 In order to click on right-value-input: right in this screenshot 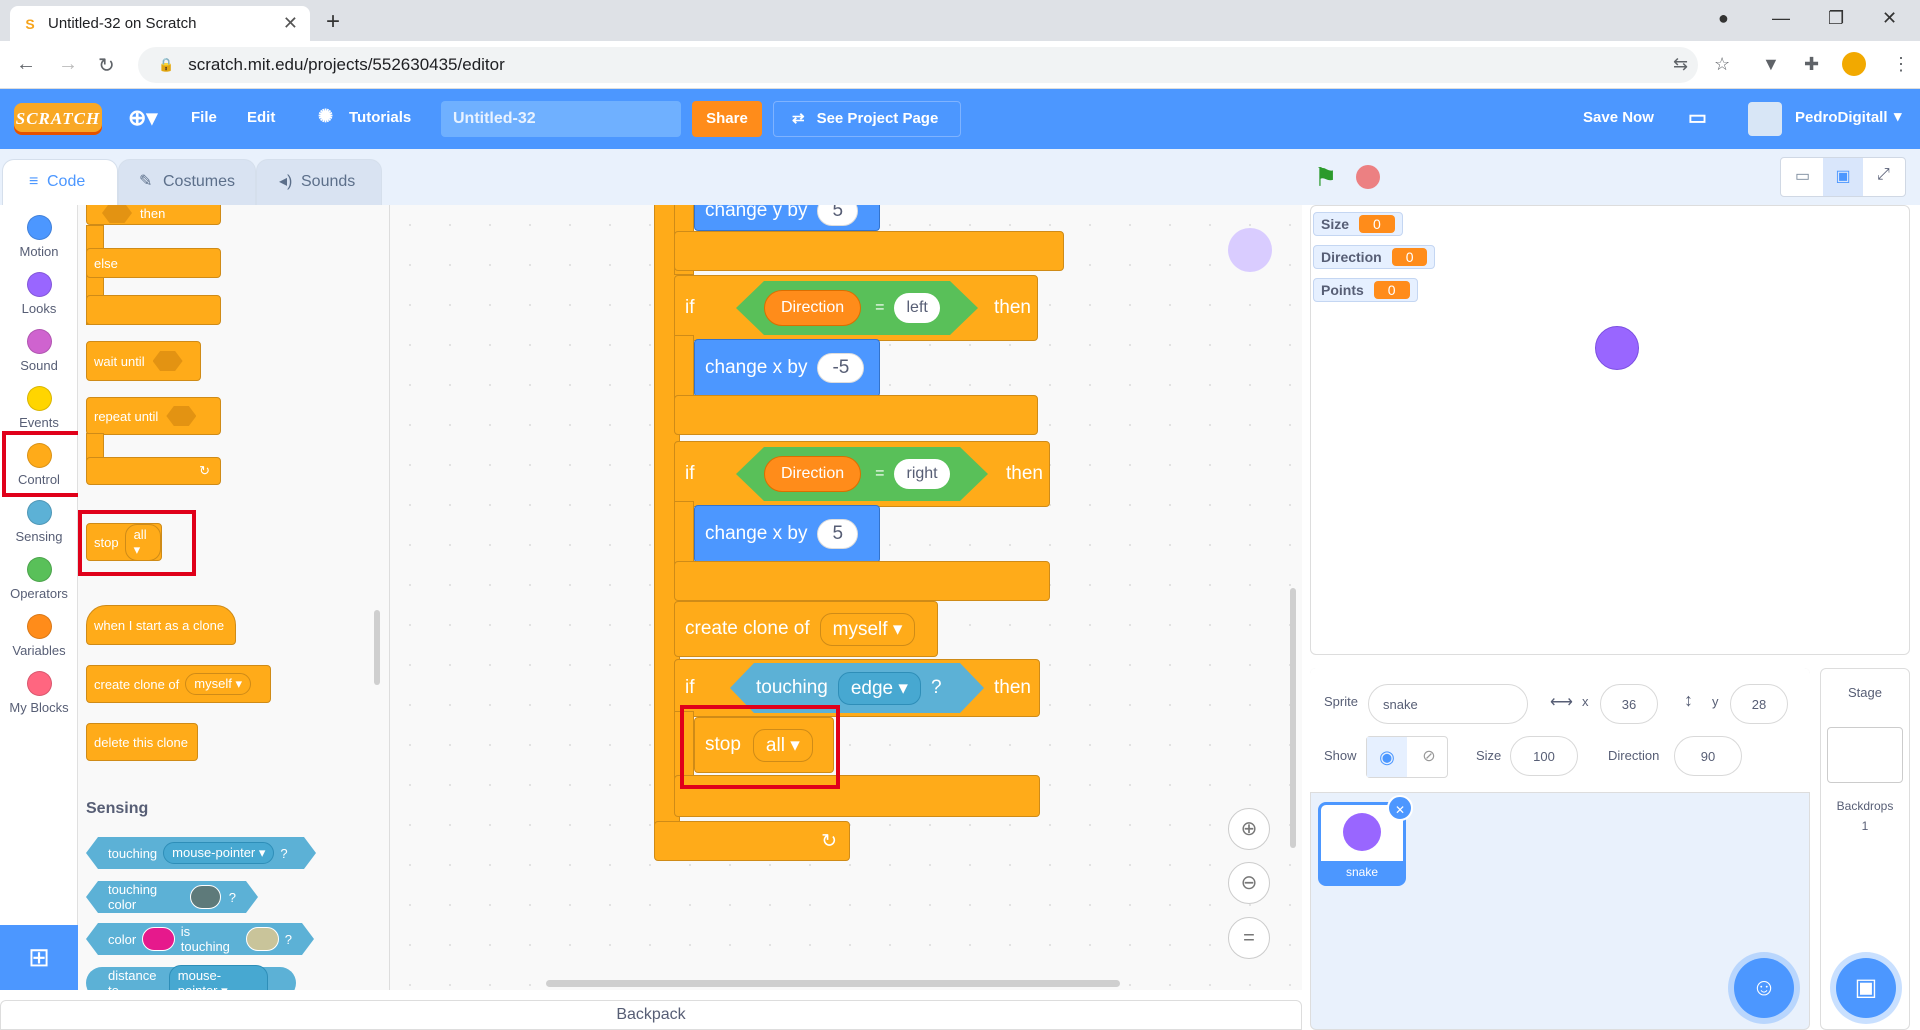, I will do `click(921, 474)`.